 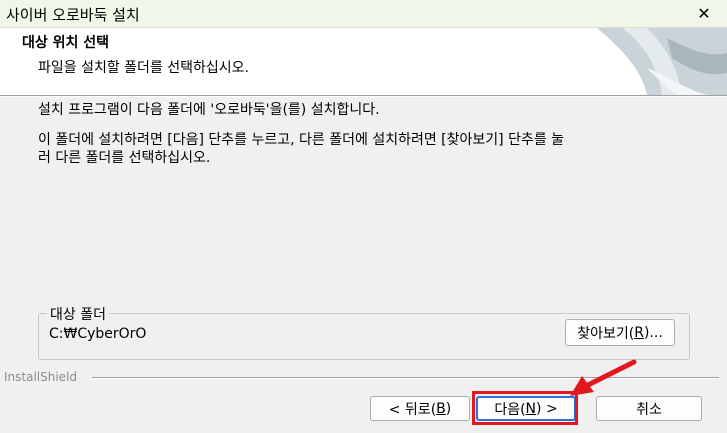 What do you see at coordinates (704, 13) in the screenshot?
I see `close-icon: ✕` at bounding box center [704, 13].